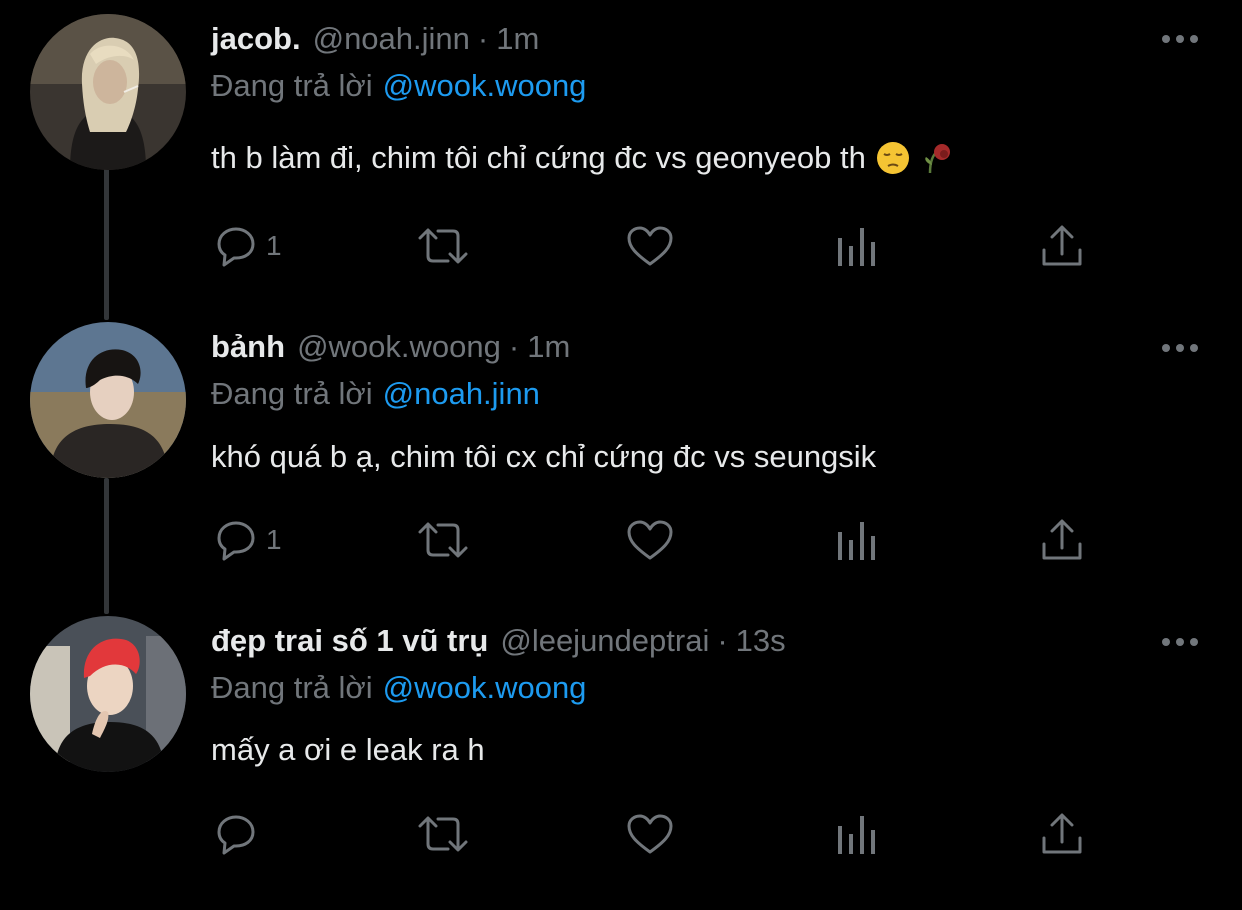 This screenshot has width=1242, height=910. What do you see at coordinates (937, 158) in the screenshot?
I see `wilted-flower-emoji` at bounding box center [937, 158].